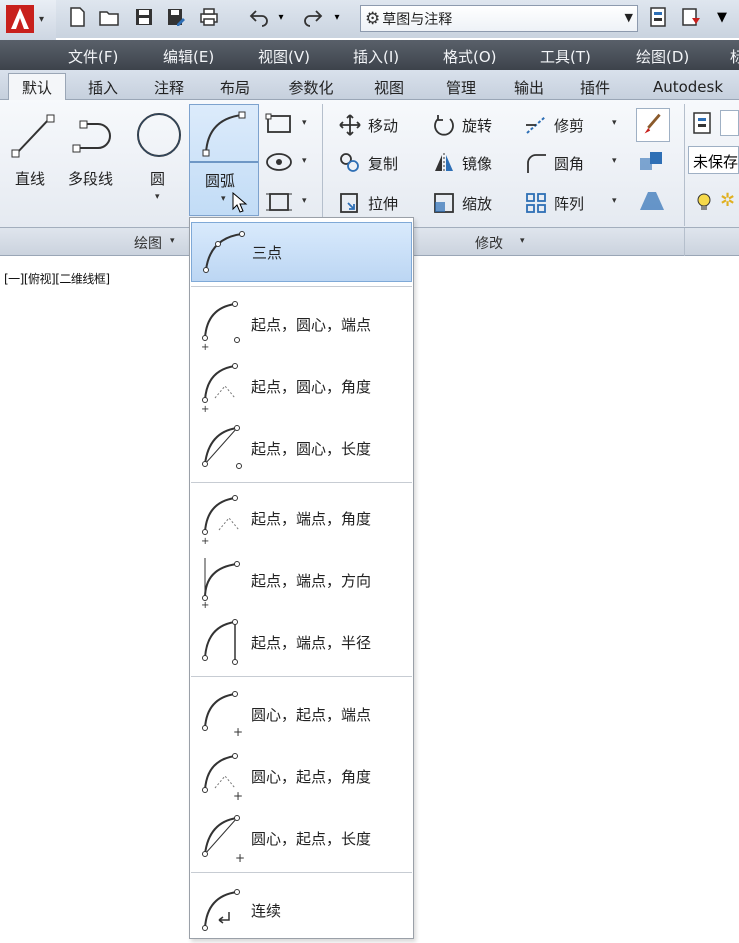 Image resolution: width=739 pixels, height=943 pixels. Describe the element at coordinates (209, 17) in the screenshot. I see `print-icon` at that location.